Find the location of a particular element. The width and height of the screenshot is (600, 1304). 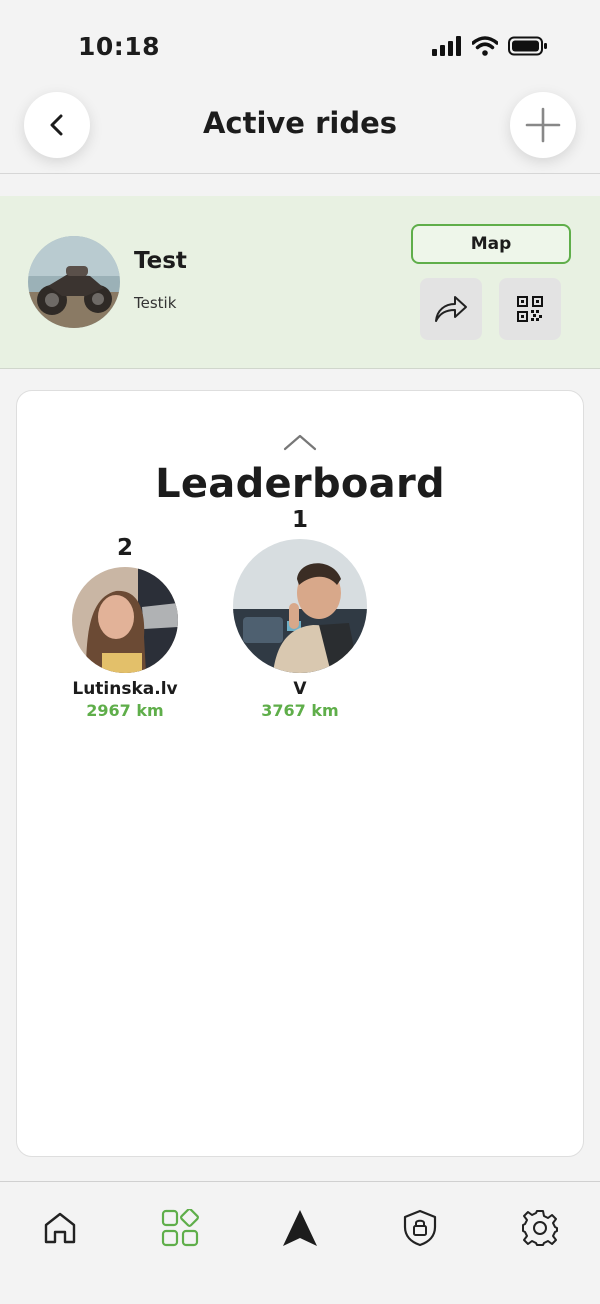

share-arrow-icon is located at coordinates (451, 309).